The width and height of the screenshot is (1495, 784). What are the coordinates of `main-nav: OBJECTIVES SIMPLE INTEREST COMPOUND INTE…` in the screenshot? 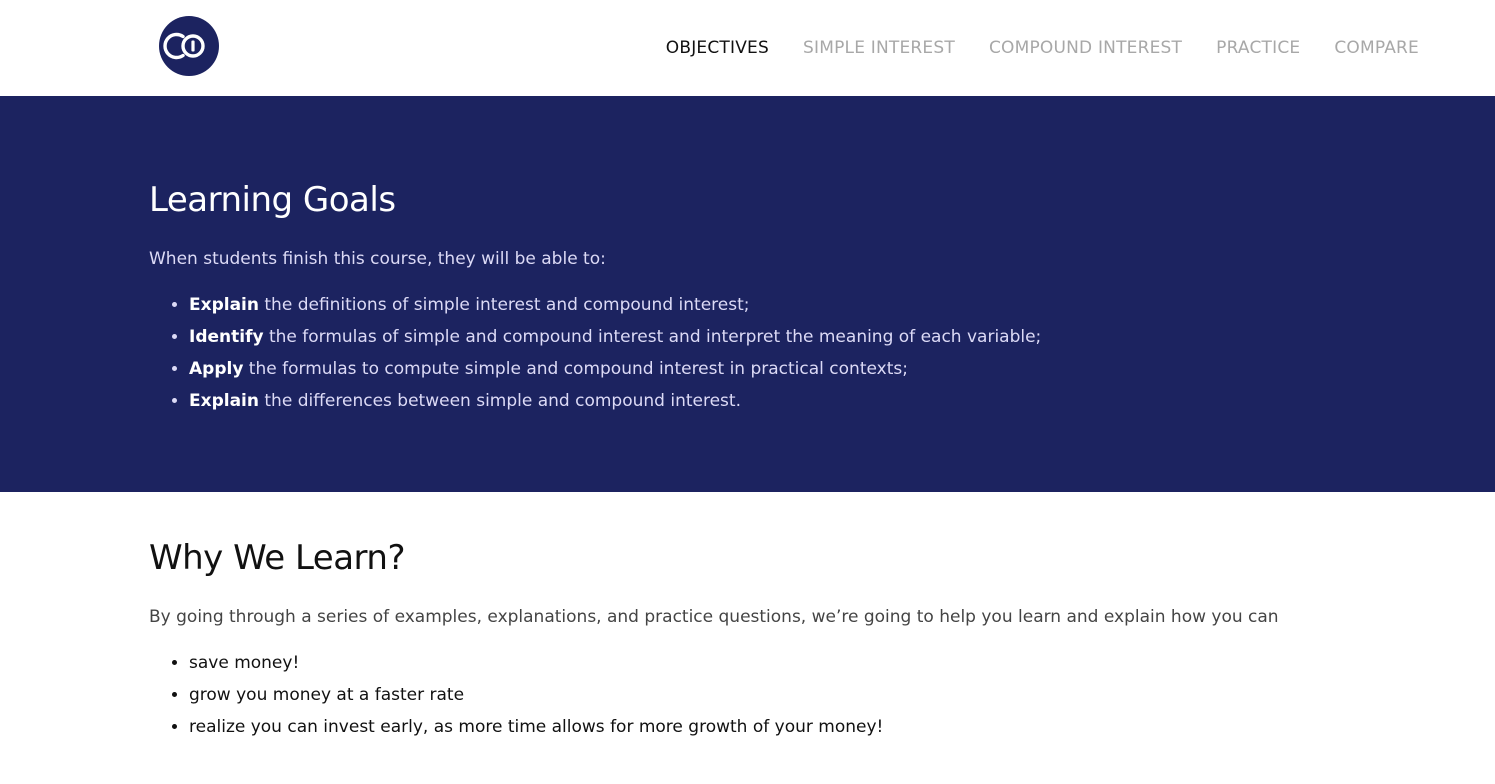 It's located at (1042, 48).